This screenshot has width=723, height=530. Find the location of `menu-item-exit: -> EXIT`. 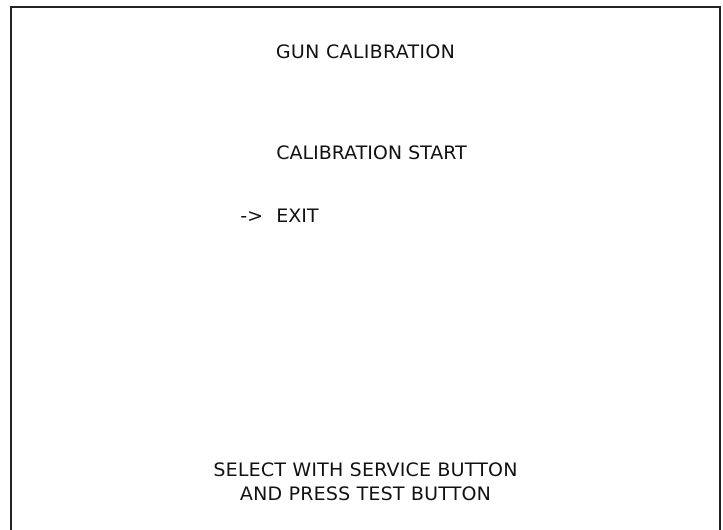

menu-item-exit: -> EXIT is located at coordinates (335, 216).